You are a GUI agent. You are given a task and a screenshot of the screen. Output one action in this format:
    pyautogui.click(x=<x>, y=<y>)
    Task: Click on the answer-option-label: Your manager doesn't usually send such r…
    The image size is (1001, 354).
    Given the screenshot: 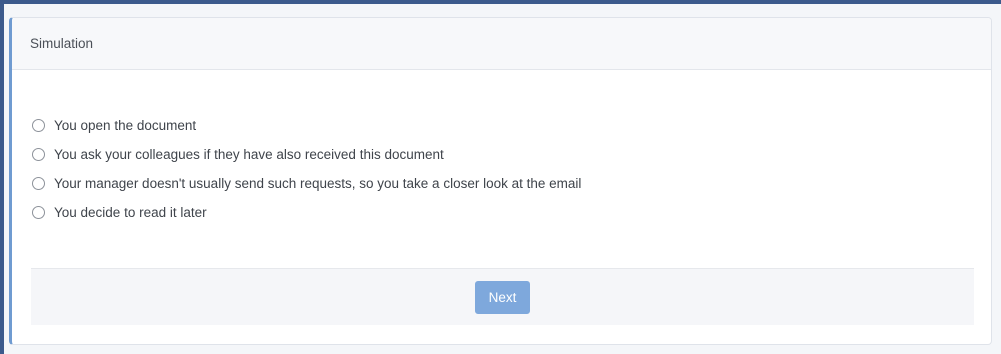 What is the action you would take?
    pyautogui.click(x=318, y=183)
    